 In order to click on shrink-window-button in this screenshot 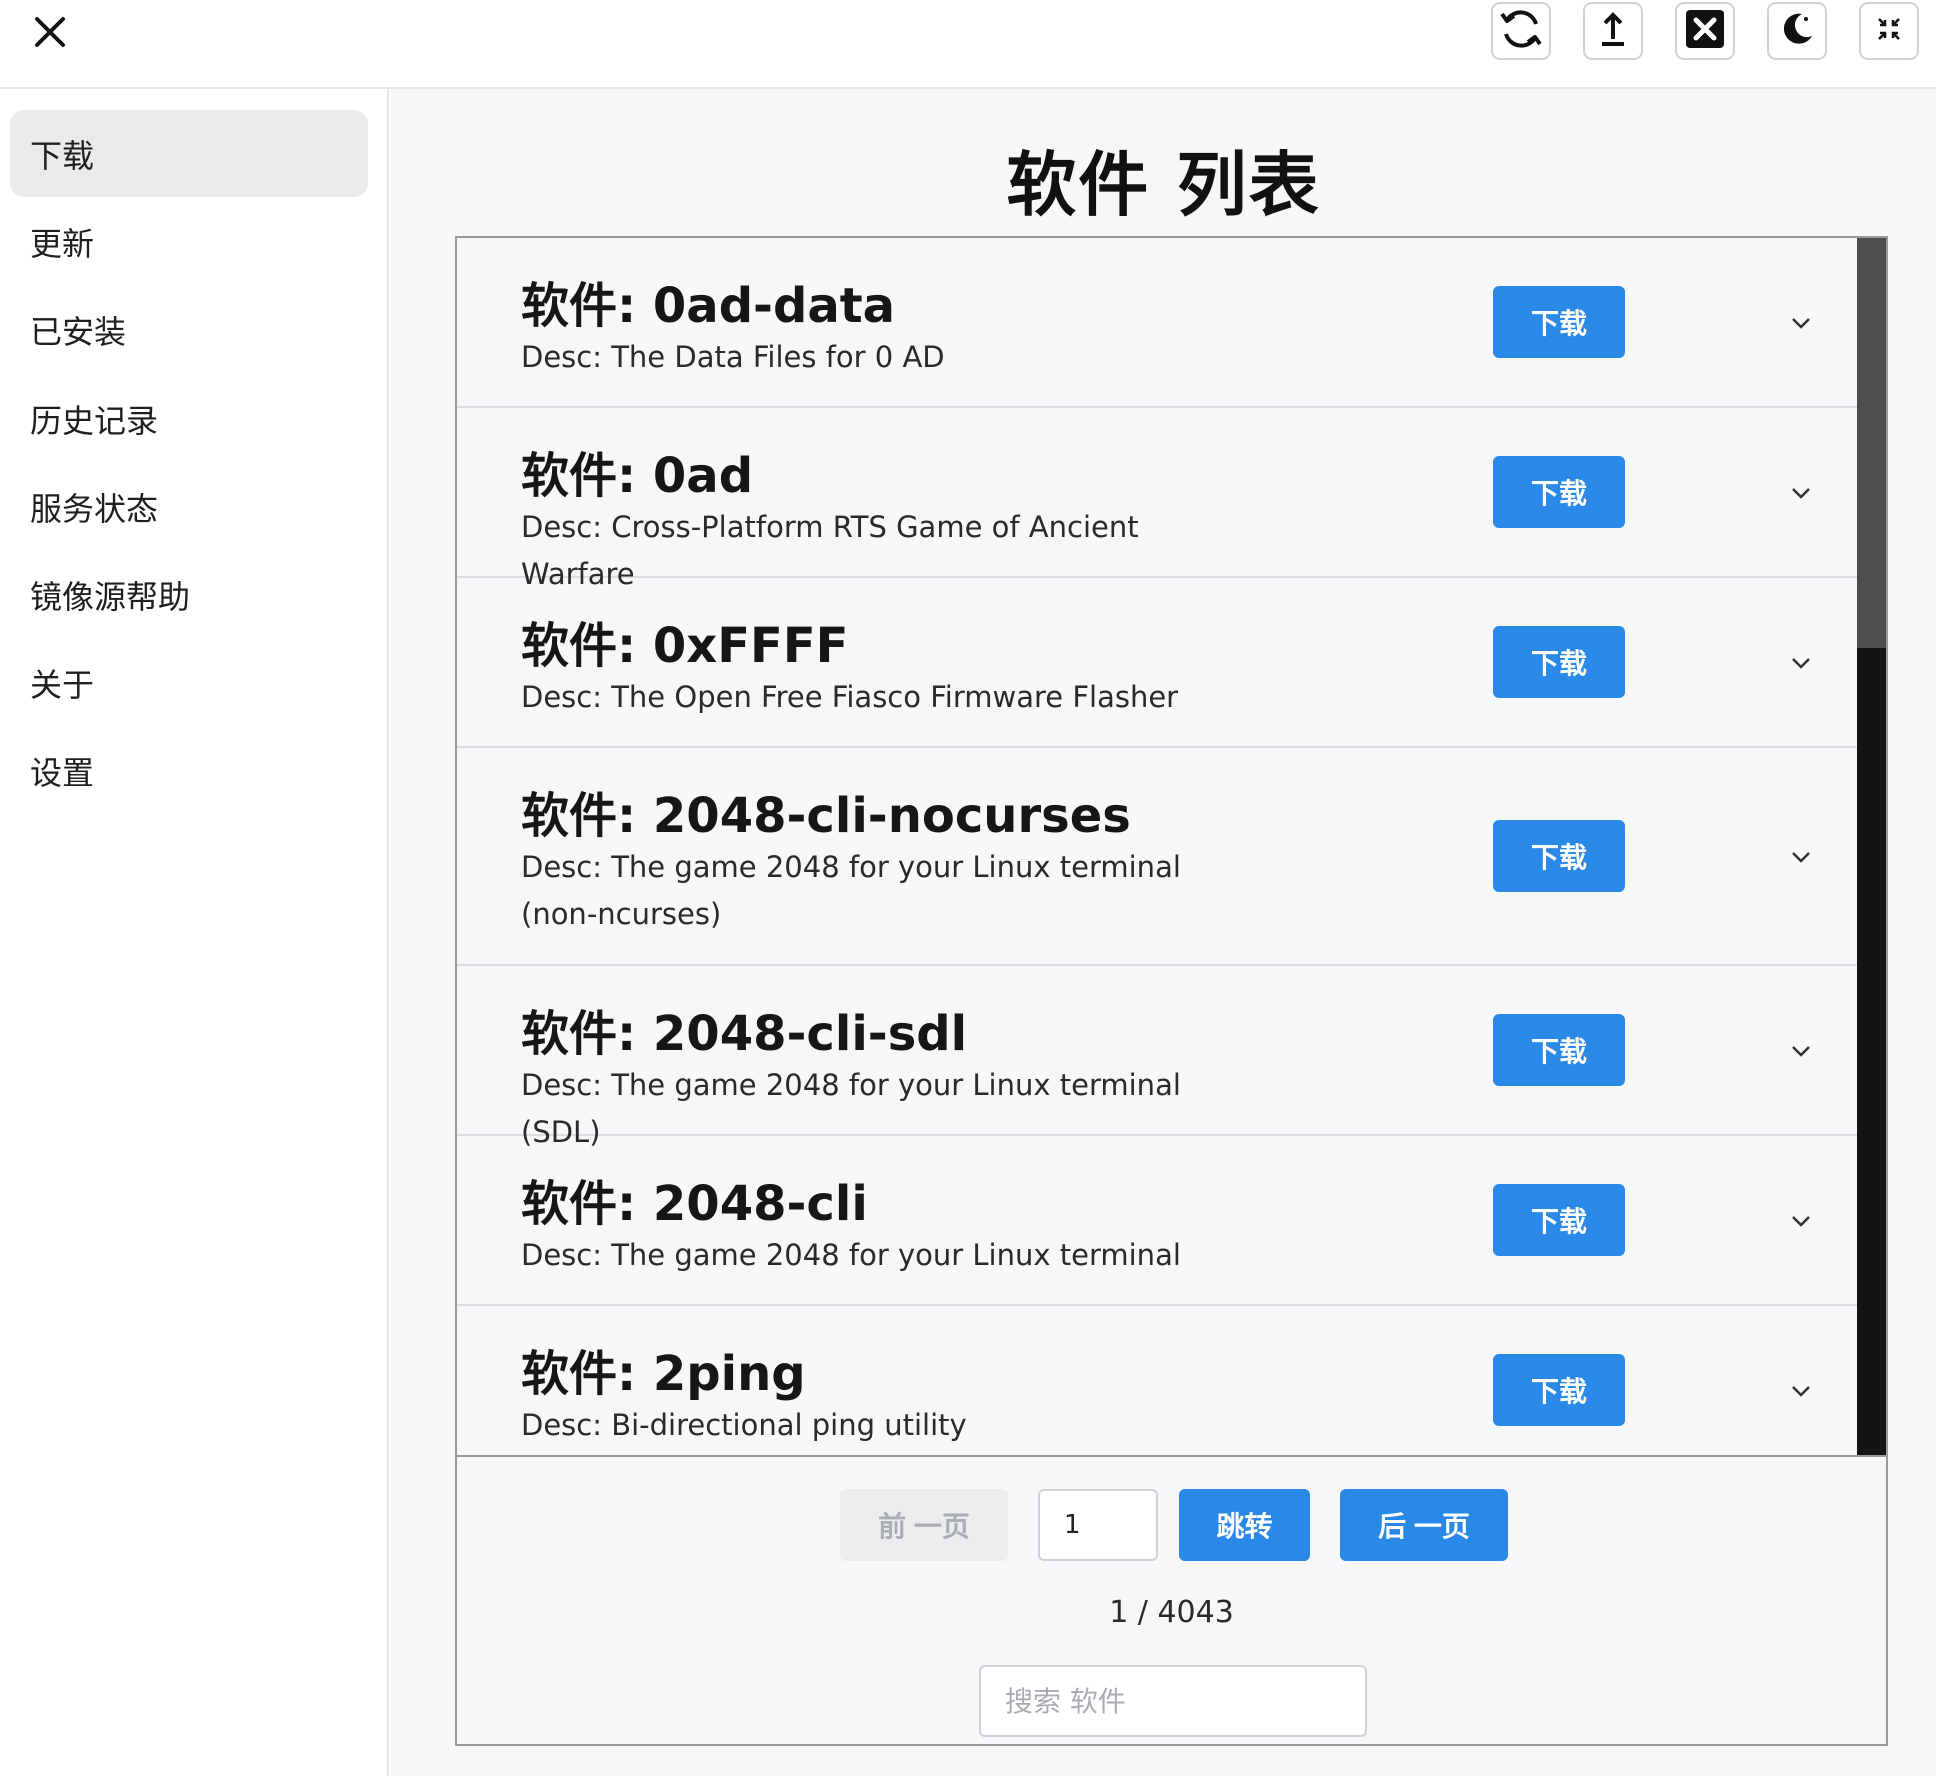, I will do `click(1889, 31)`.